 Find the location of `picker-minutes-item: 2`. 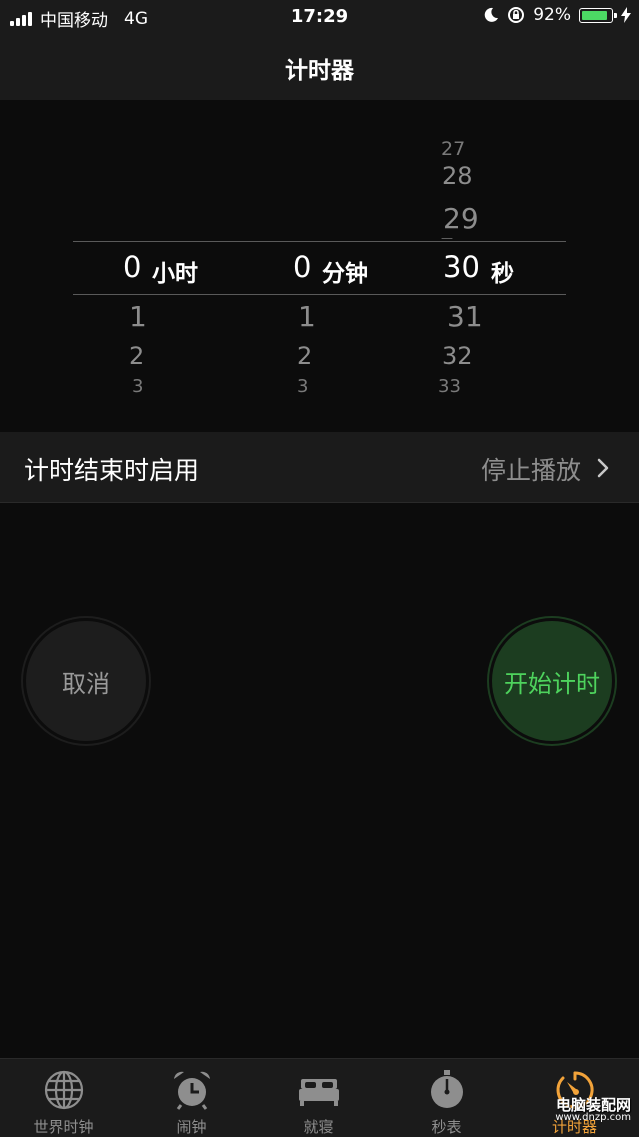

picker-minutes-item: 2 is located at coordinates (304, 356).